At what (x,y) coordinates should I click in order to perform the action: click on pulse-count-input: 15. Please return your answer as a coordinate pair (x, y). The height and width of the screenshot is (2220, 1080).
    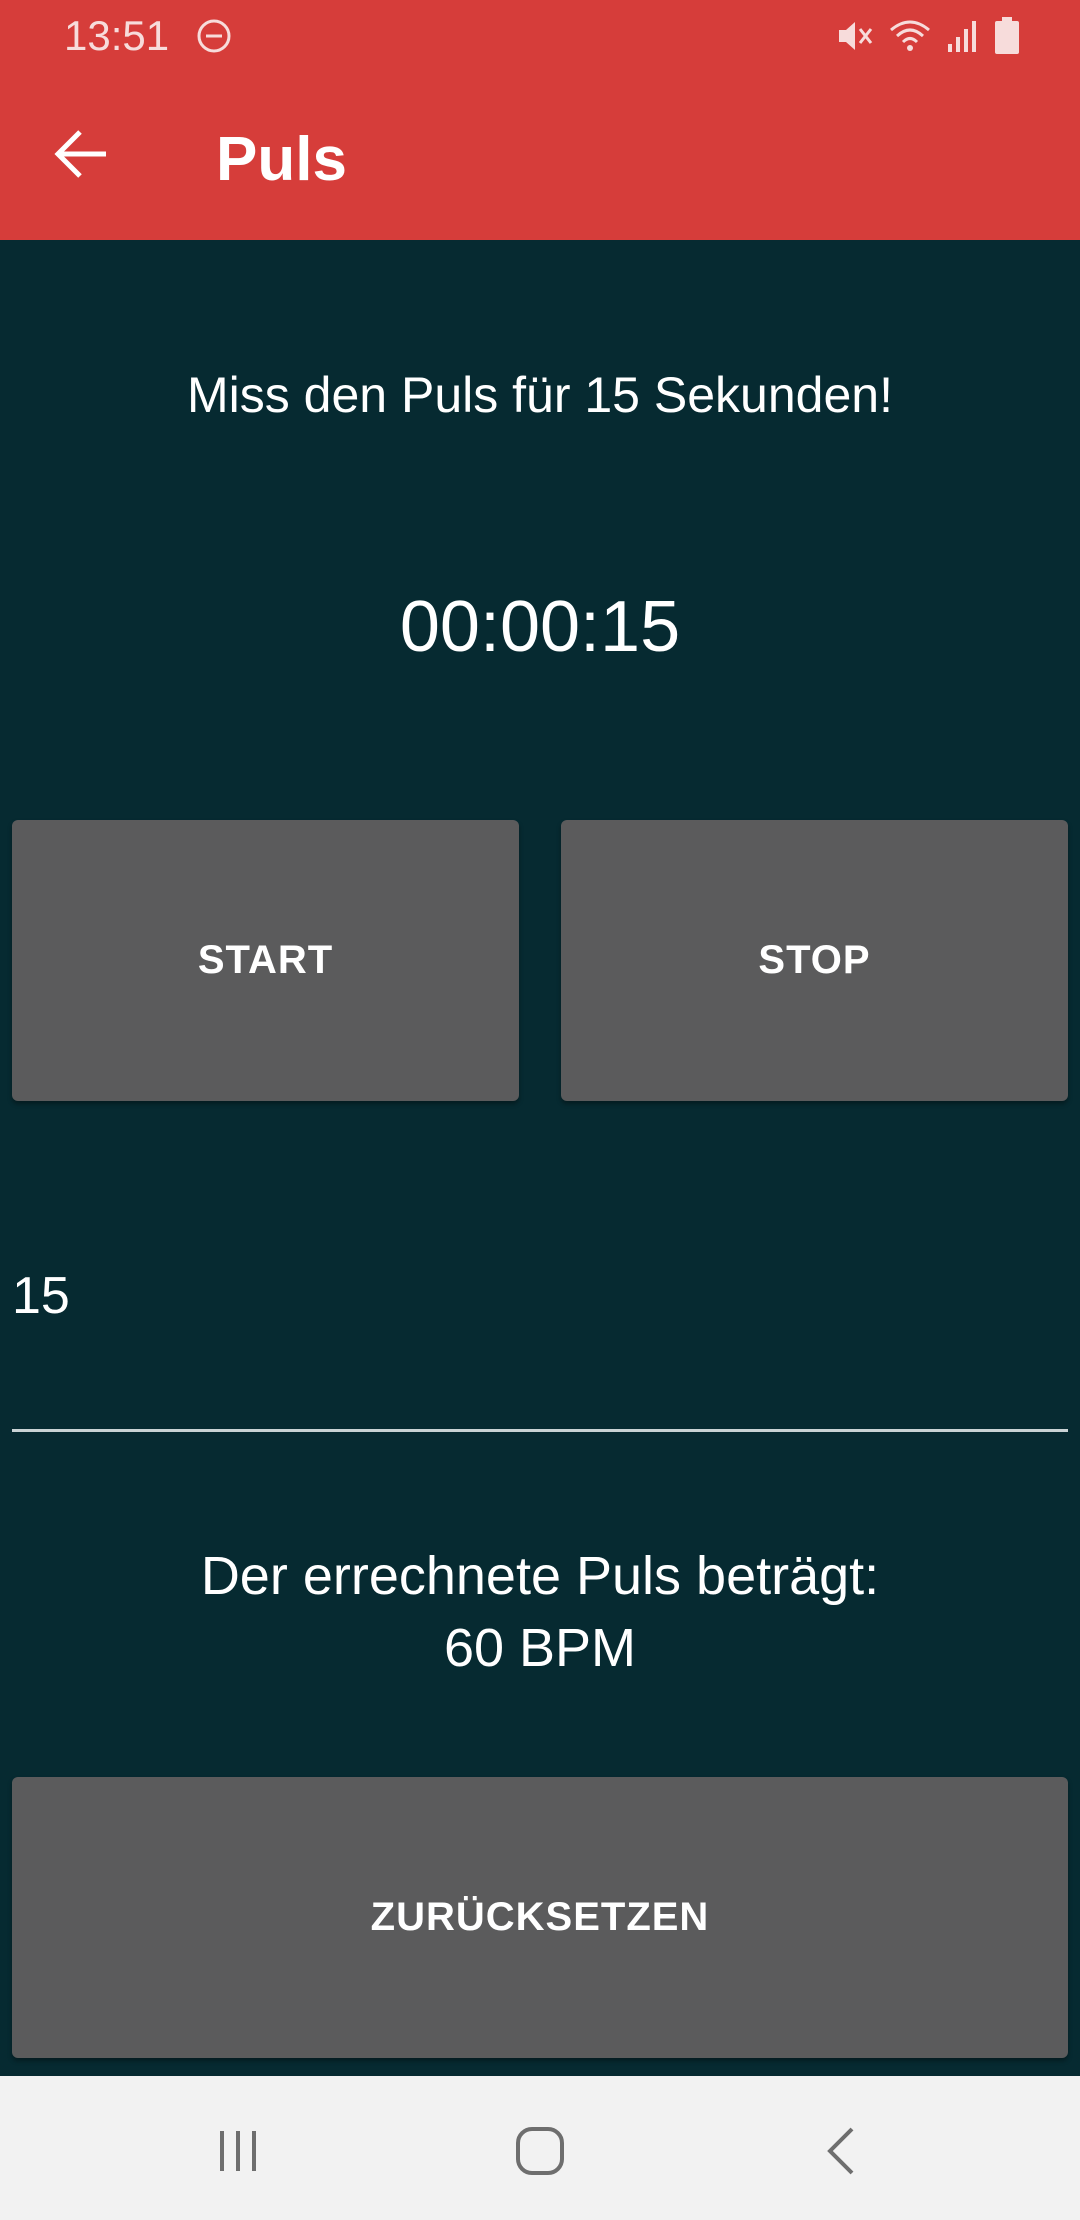
    Looking at the image, I should click on (540, 1347).